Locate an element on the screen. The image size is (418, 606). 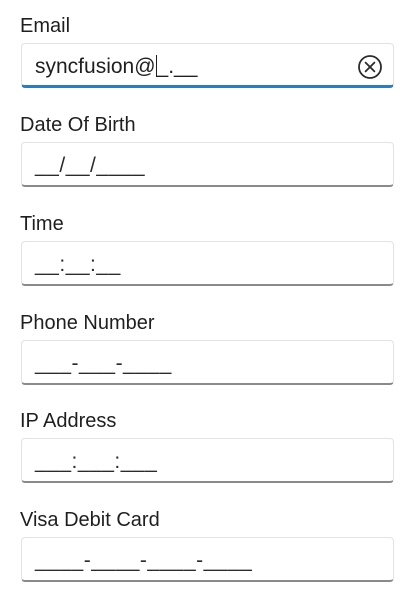
time-field-group: Time __:__:__ is located at coordinates (207, 249).